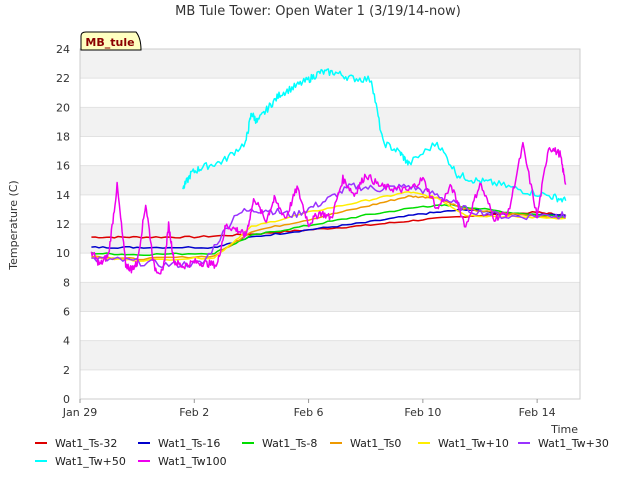 This screenshot has height=480, width=640. I want to click on x-tick-label: Jan 29, so click(79, 412).